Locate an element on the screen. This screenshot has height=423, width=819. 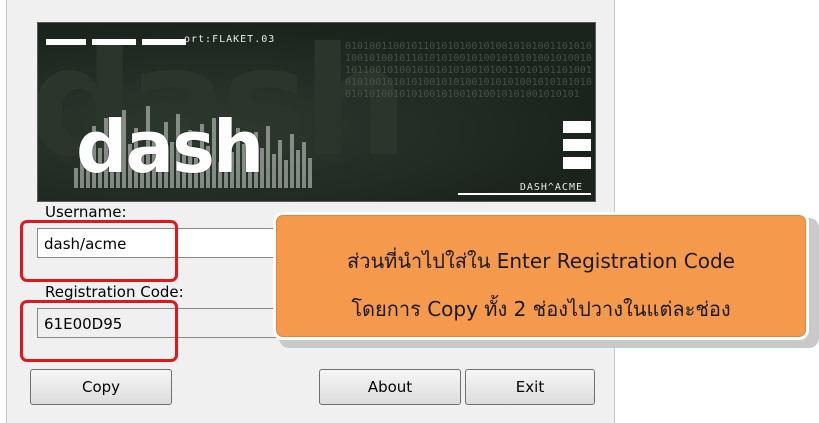
copy-button: Copy is located at coordinates (101, 387).